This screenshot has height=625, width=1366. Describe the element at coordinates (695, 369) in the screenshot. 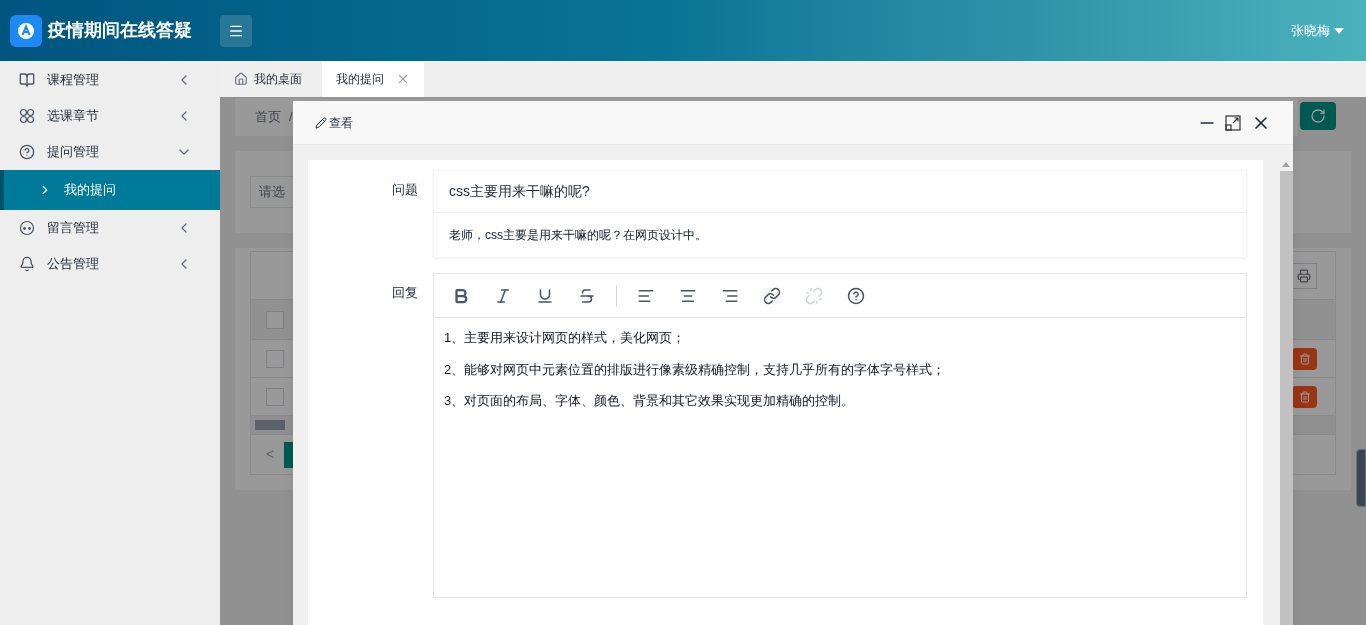

I see `reply-paragraph: 2、能够对网页中元素位置的排版进行像素级精确控制，支持几乎所有的字体字号样式；` at that location.